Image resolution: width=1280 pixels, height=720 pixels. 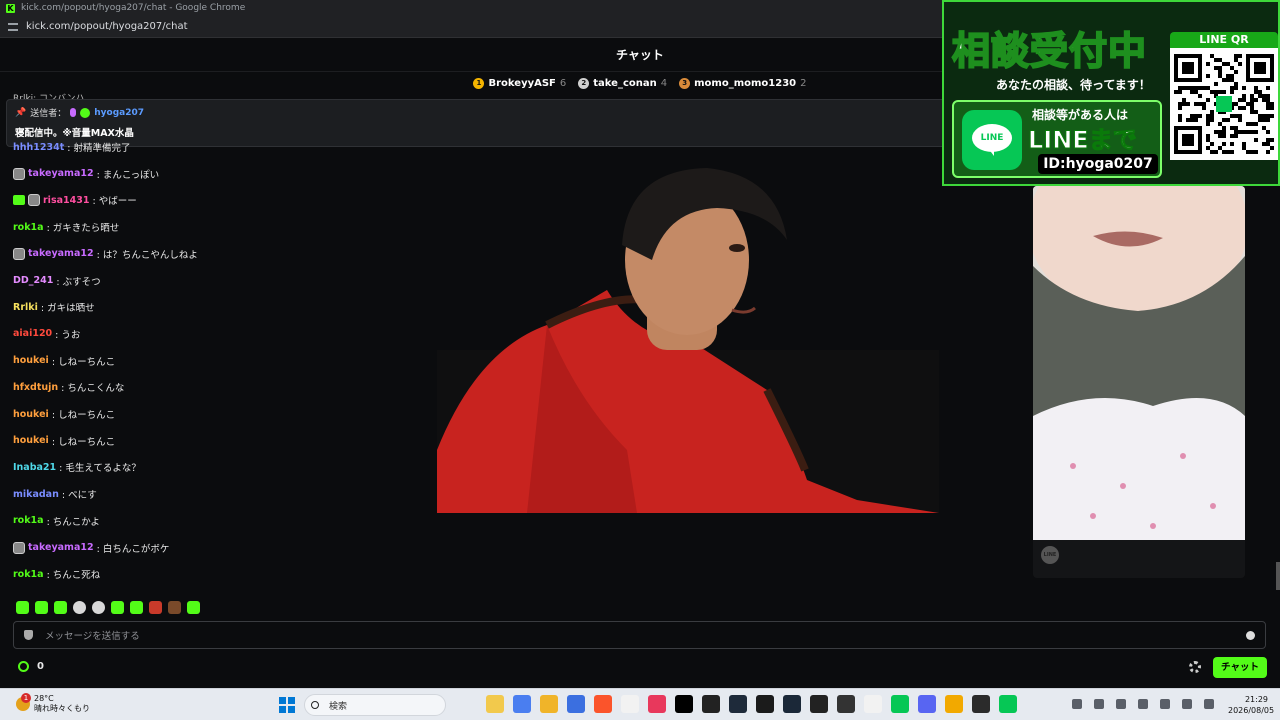 I want to click on chat-message: takeyama12: 白ちんこがボケ, so click(x=91, y=548).